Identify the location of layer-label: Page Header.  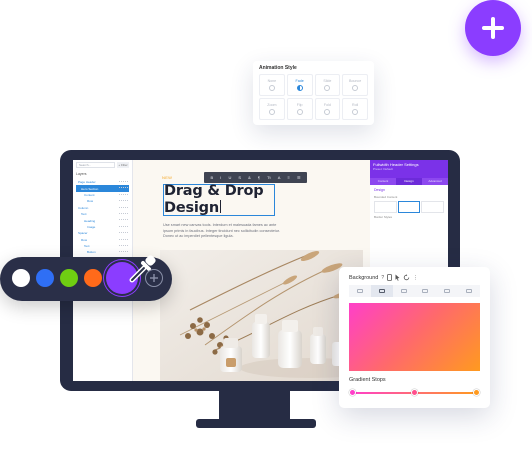
(87, 182).